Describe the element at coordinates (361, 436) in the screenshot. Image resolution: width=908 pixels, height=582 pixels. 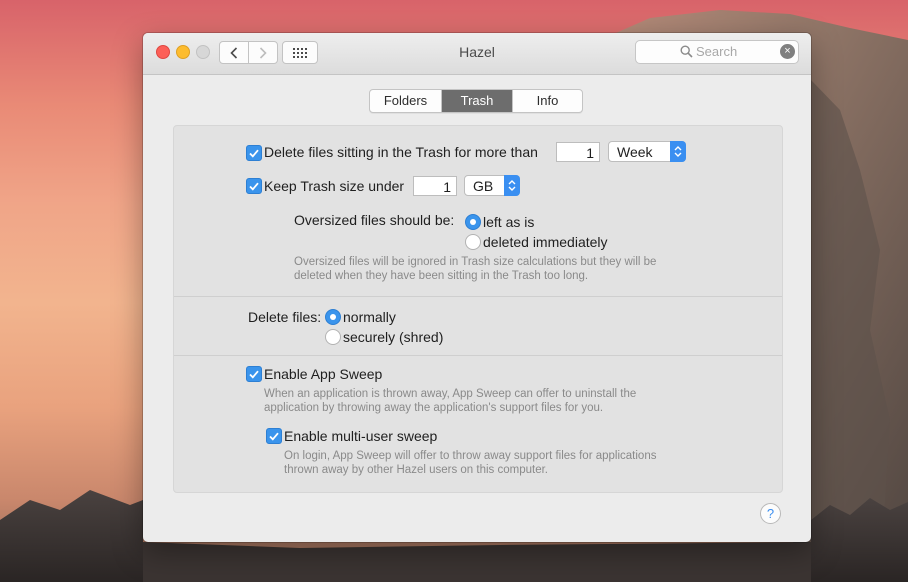
I see `multi-user-sweep-label: Enable multi-user sweep` at that location.